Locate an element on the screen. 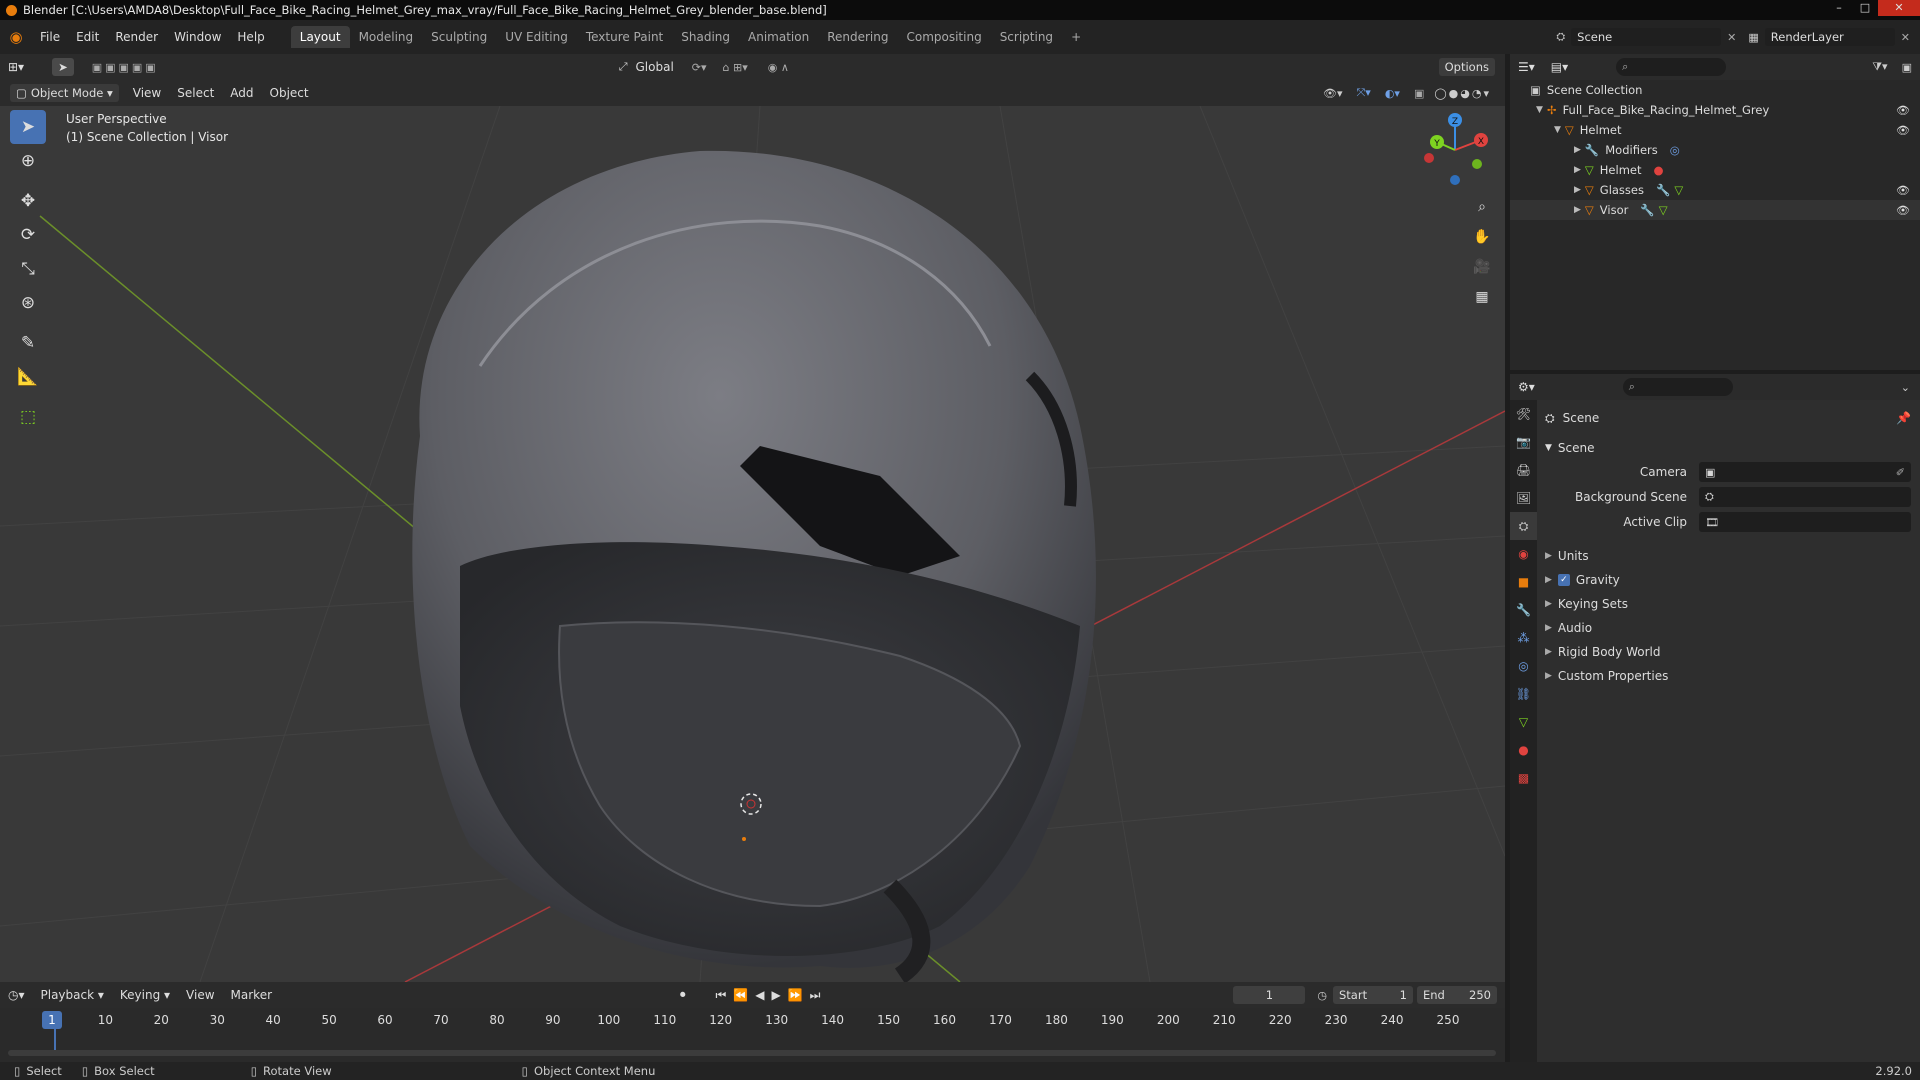 The height and width of the screenshot is (1080, 1920). orientation-dropdown: Global is located at coordinates (655, 67).